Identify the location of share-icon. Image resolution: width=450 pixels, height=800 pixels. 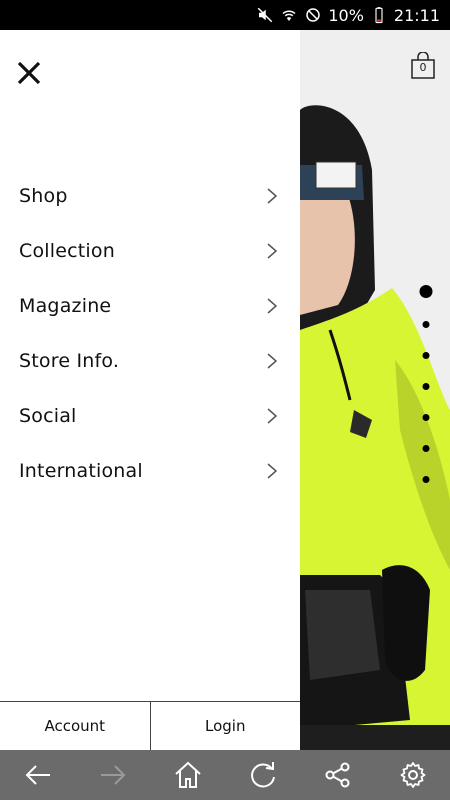
(337, 775).